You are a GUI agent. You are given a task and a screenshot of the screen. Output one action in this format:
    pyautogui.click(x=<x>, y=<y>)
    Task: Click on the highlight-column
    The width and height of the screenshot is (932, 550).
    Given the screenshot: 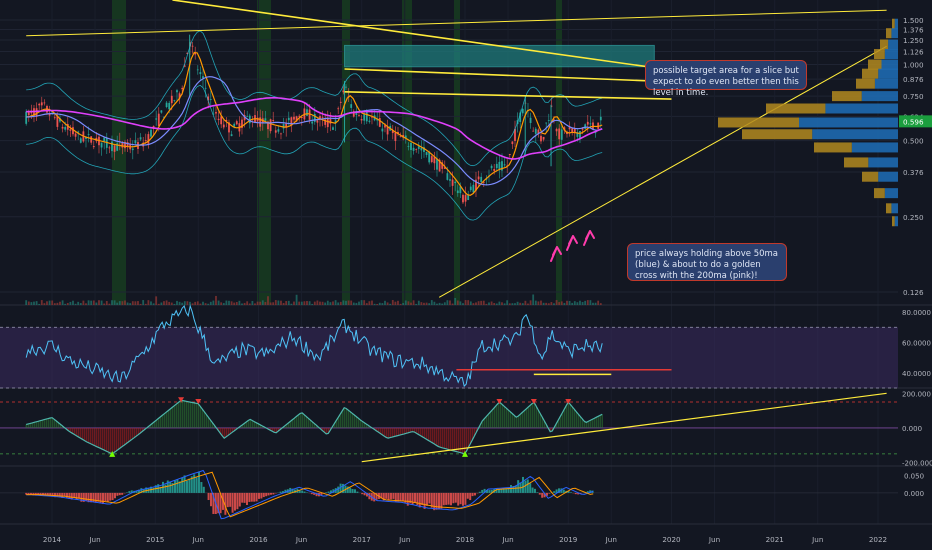 What is the action you would take?
    pyautogui.click(x=264, y=152)
    